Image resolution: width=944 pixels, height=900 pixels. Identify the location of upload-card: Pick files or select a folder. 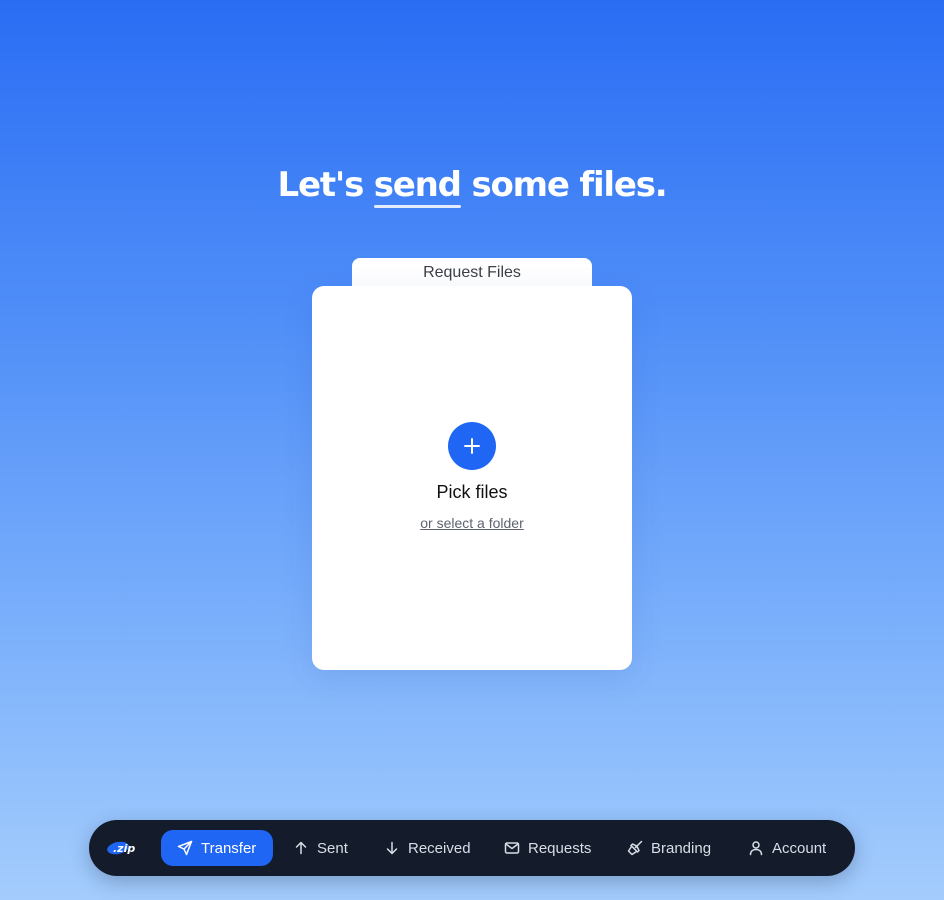
(472, 478).